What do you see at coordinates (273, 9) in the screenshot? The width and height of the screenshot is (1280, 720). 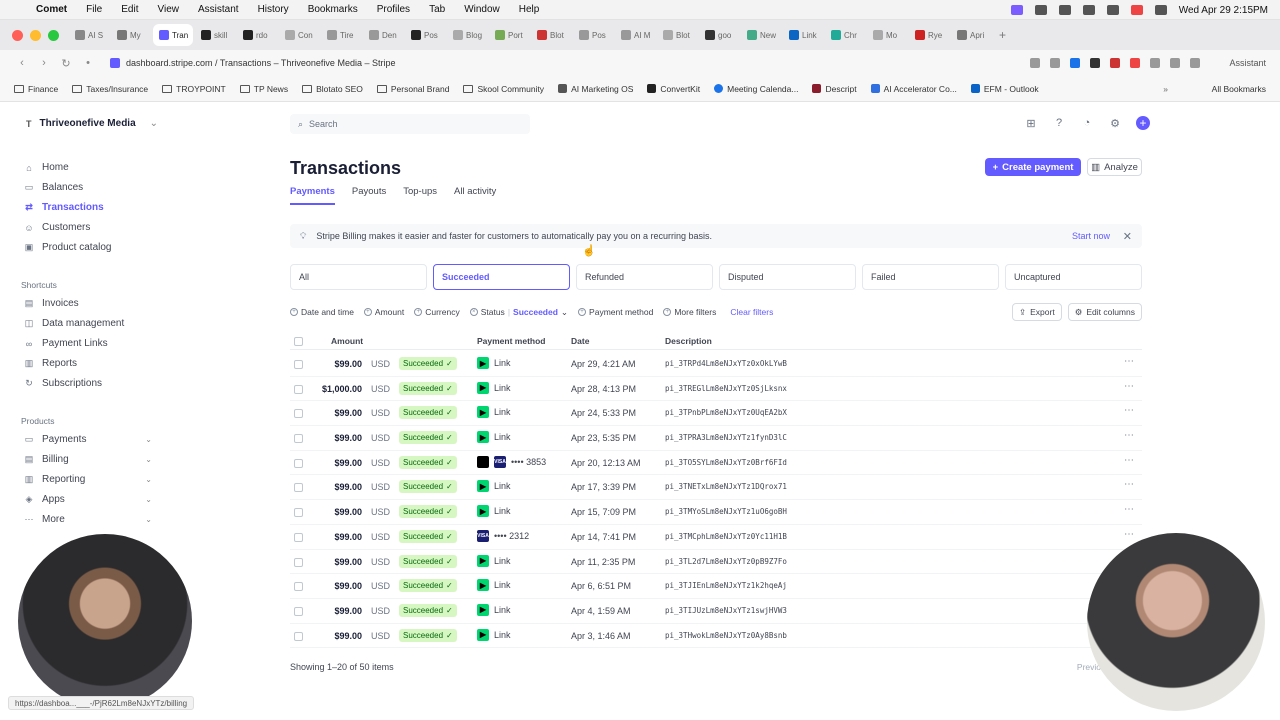 I see `menu-history: History` at bounding box center [273, 9].